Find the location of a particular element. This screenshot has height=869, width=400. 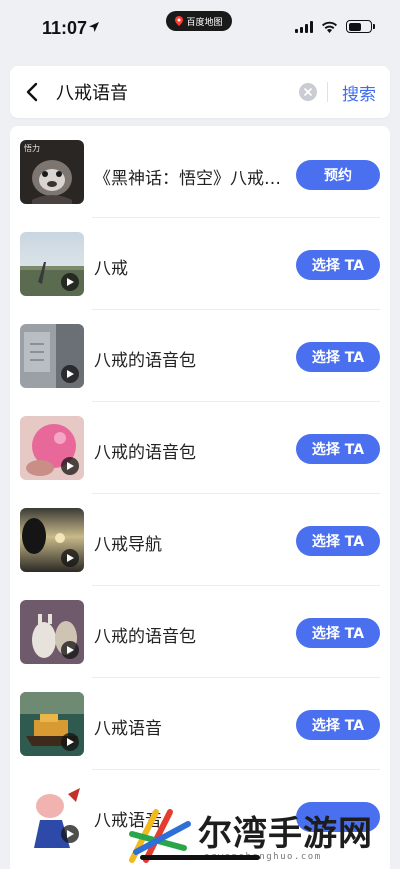

search-bar: 搜索 is located at coordinates (200, 92).